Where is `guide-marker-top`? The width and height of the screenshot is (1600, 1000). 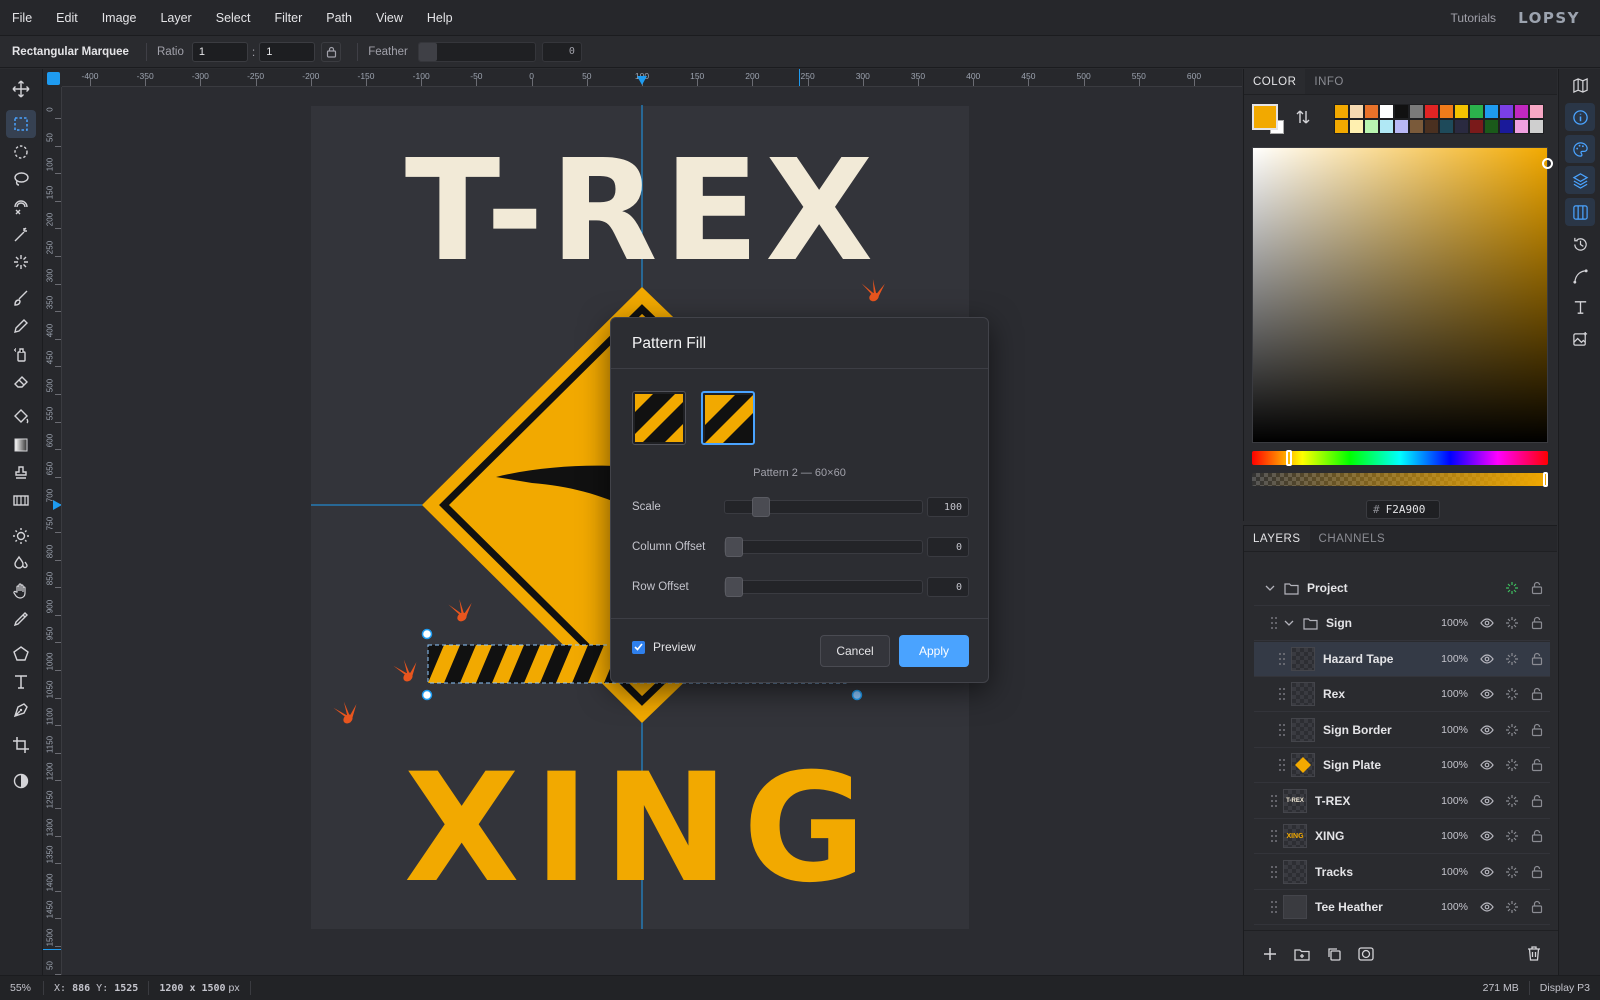 guide-marker-top is located at coordinates (642, 80).